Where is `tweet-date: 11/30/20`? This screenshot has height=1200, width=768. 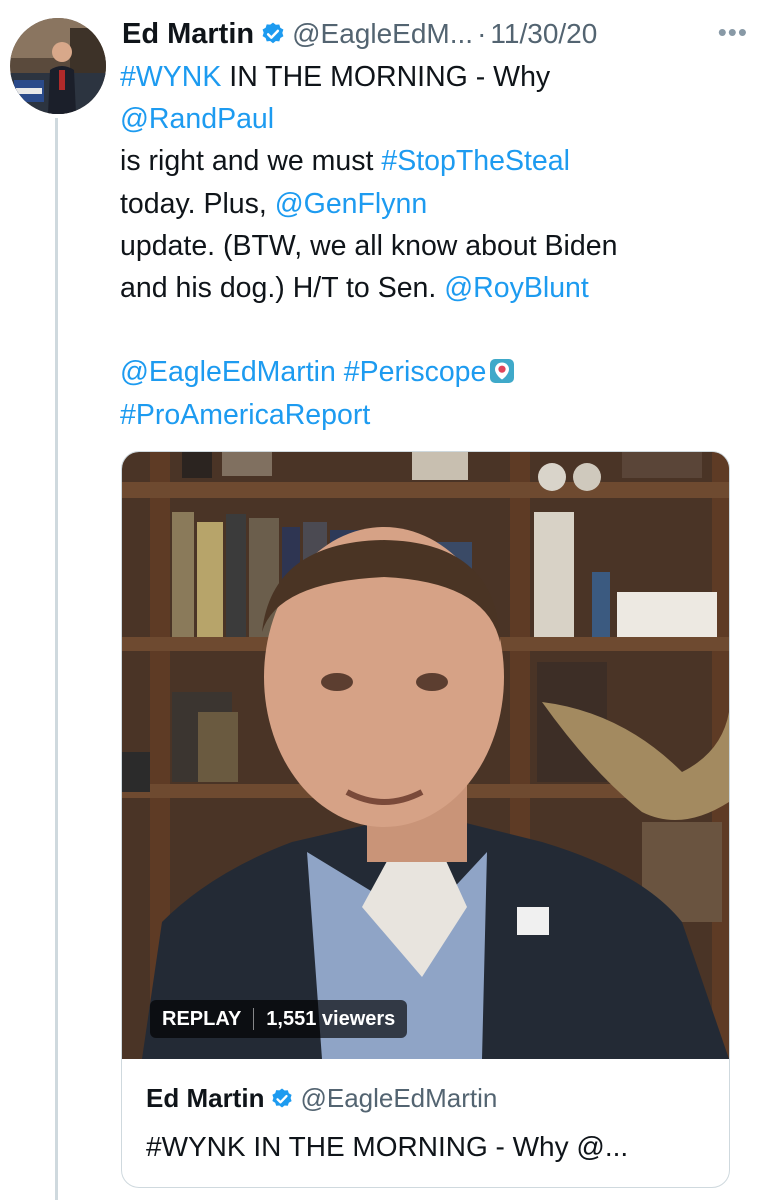 tweet-date: 11/30/20 is located at coordinates (543, 34).